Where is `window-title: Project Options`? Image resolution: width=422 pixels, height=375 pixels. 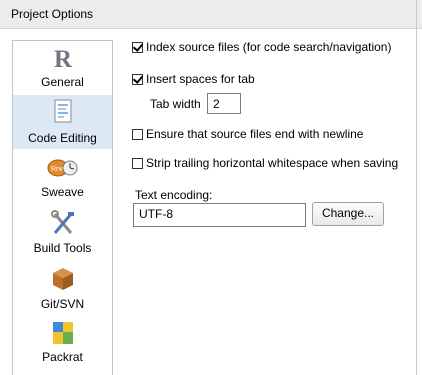 window-title: Project Options is located at coordinates (52, 14).